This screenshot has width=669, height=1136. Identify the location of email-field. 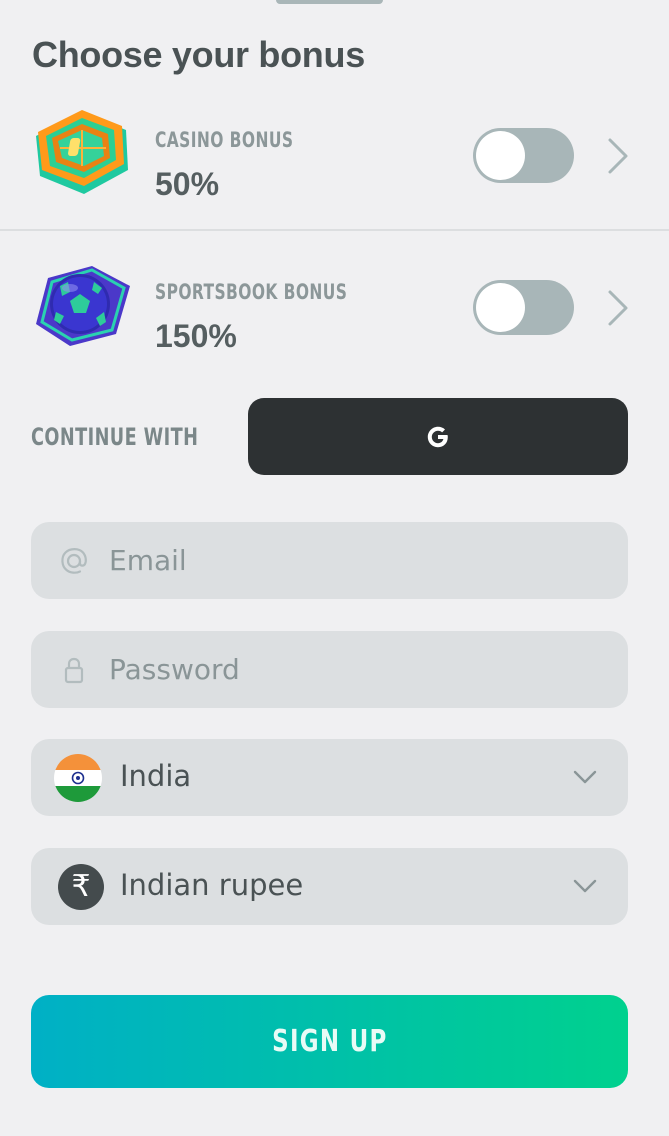
(329, 560).